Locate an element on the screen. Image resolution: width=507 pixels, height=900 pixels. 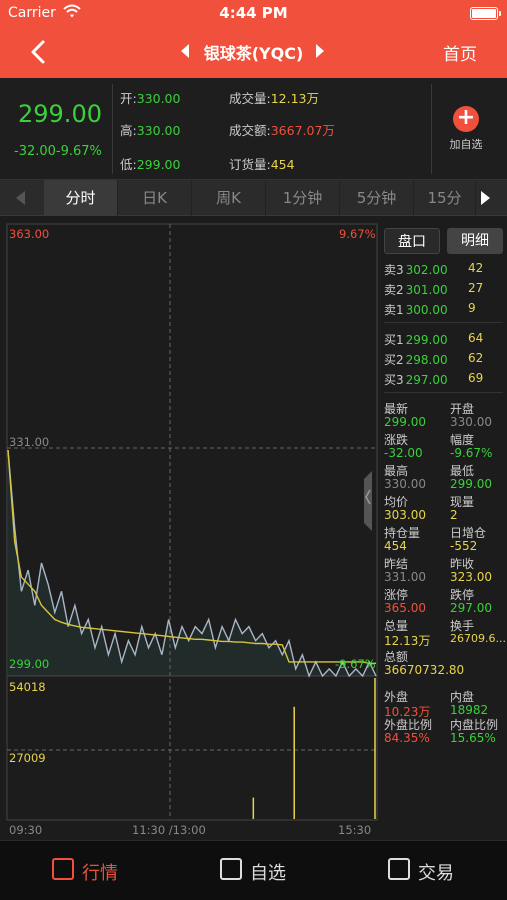
low-value: 299.00 is located at coordinates (471, 484).